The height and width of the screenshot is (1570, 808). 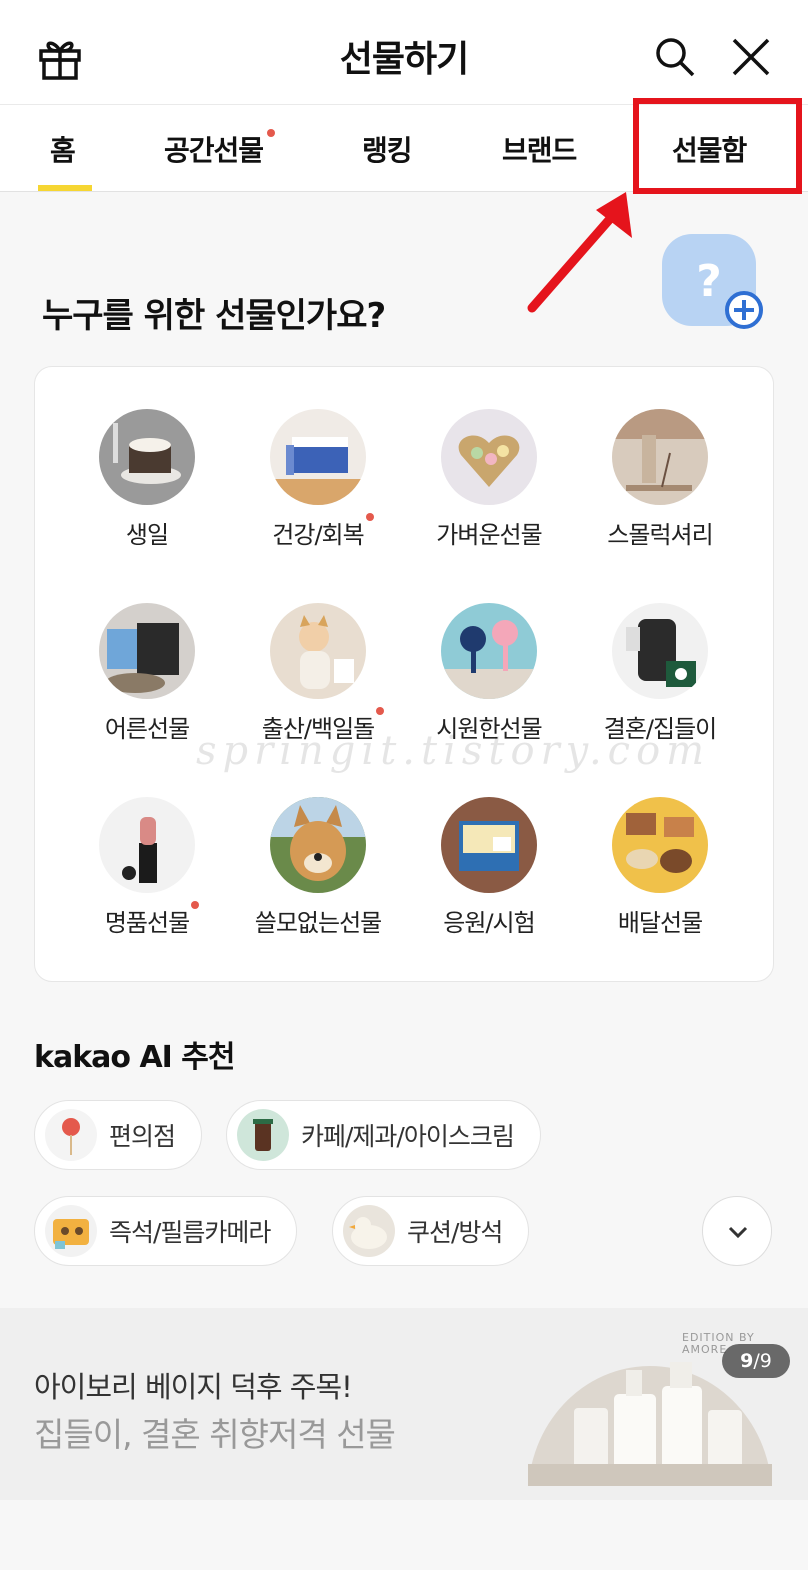 I want to click on dog-mask-image, so click(x=318, y=845).